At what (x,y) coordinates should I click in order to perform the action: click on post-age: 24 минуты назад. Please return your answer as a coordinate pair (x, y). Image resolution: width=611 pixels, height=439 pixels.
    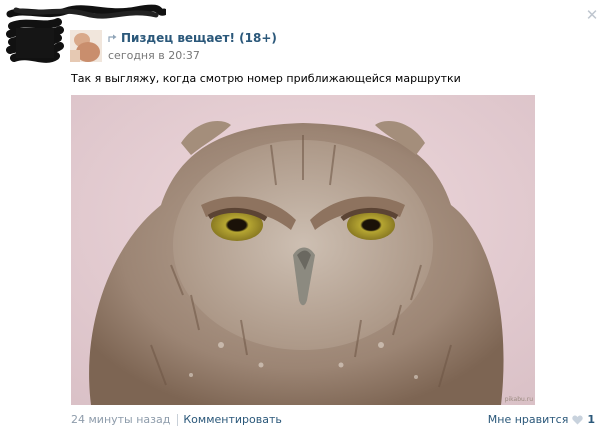
    Looking at the image, I should click on (120, 419).